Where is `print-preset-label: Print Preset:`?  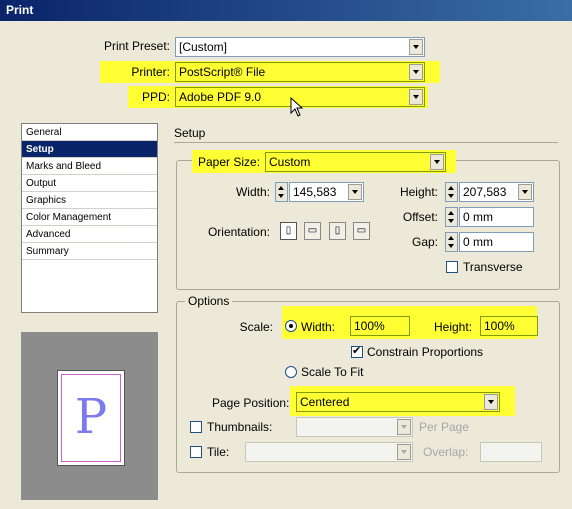
print-preset-label: Print Preset: is located at coordinates (136, 46).